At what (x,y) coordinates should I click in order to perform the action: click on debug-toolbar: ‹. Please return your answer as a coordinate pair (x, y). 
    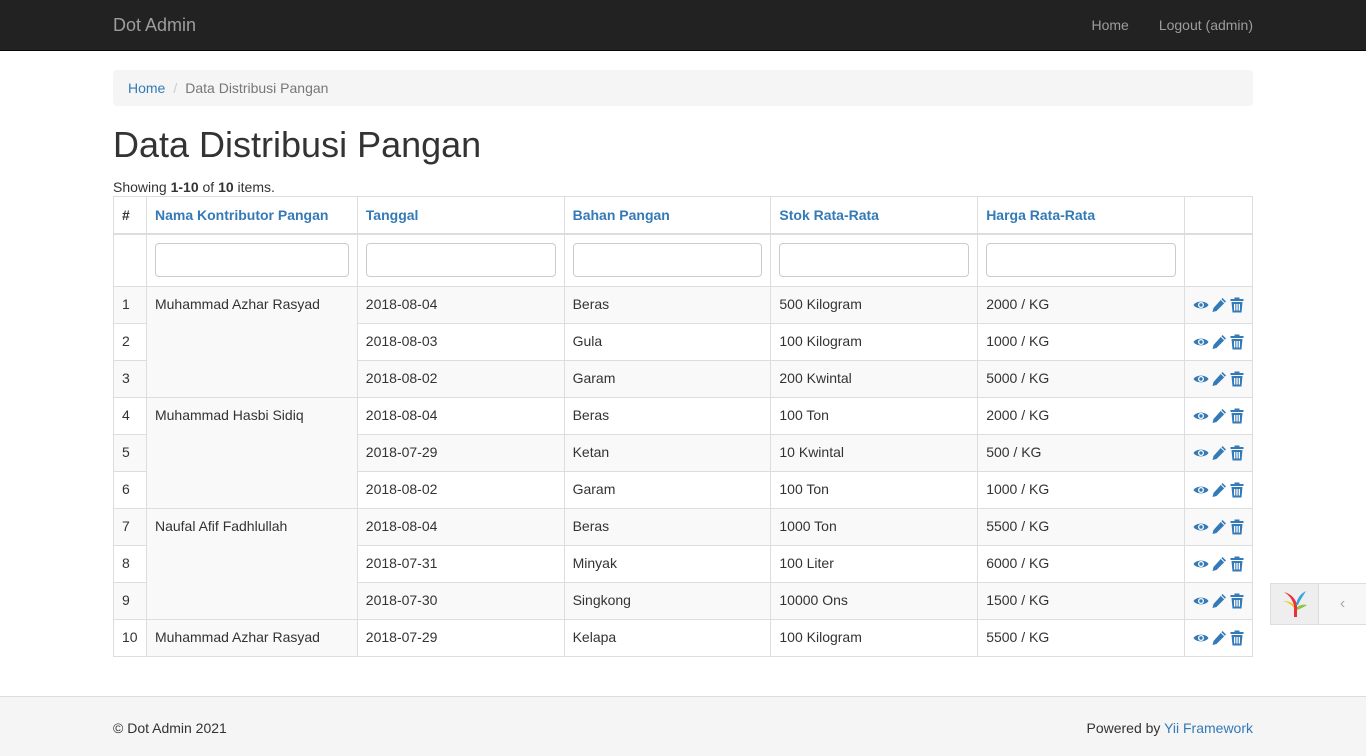
    Looking at the image, I should click on (1318, 604).